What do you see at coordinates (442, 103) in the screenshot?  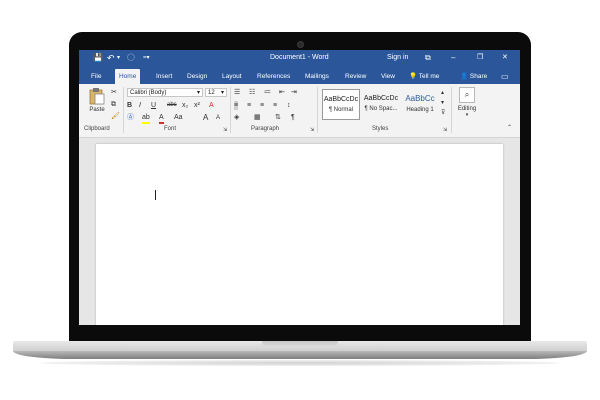 I see `styles-scroll-down-icon: ▾` at bounding box center [442, 103].